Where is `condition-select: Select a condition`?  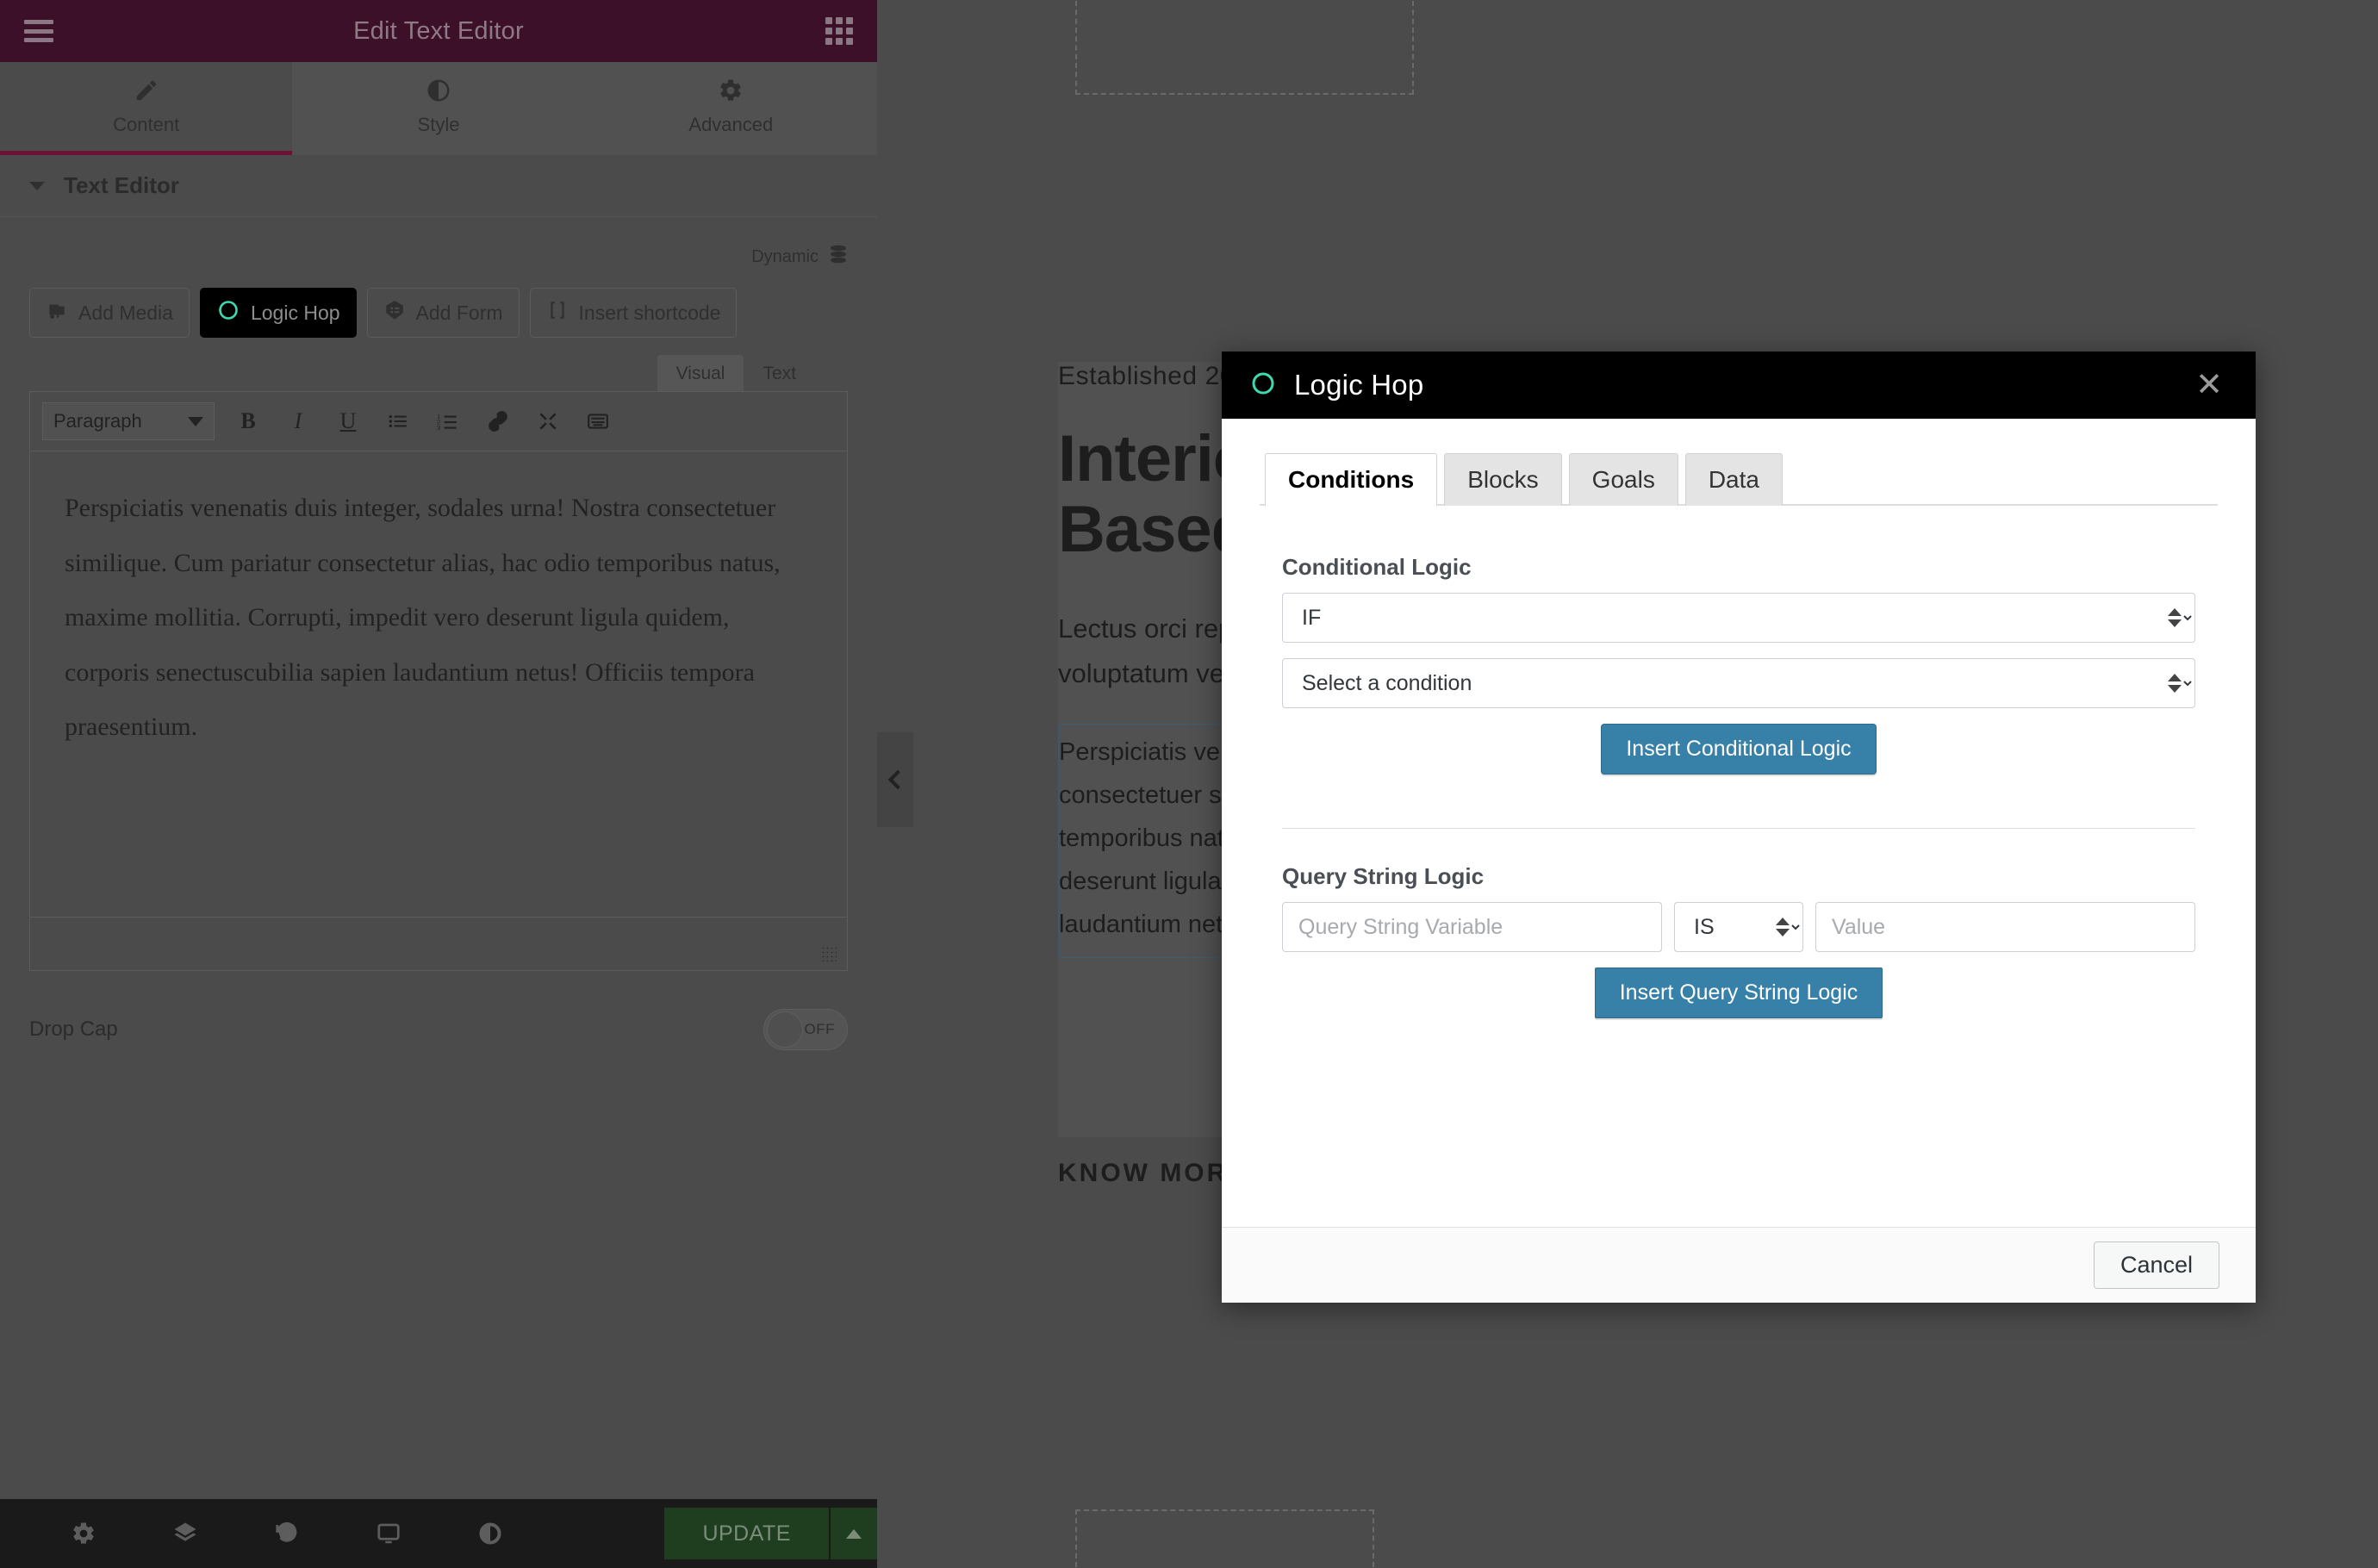 condition-select: Select a condition is located at coordinates (1738, 683).